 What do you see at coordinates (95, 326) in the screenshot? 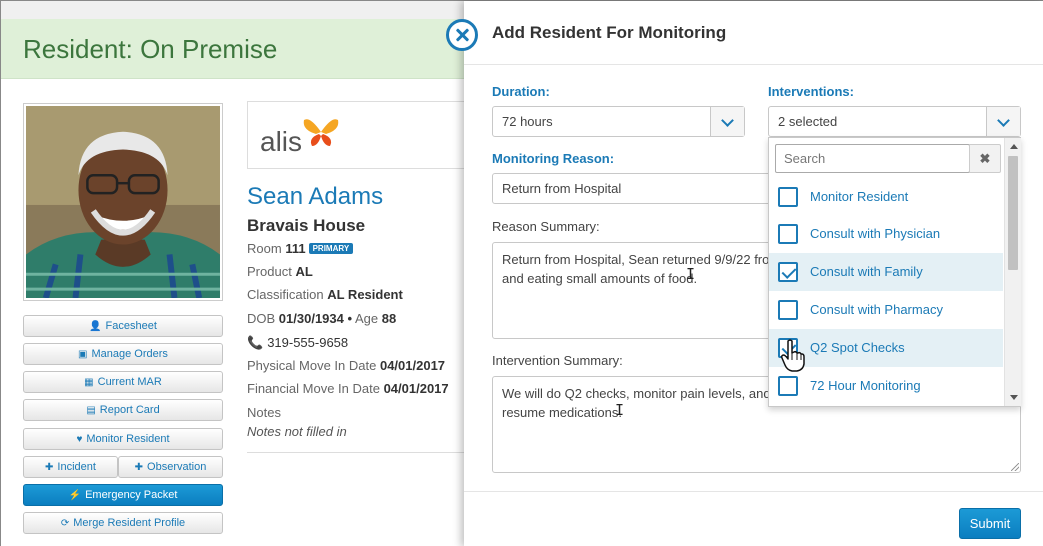
I see `user-icon: 👤` at bounding box center [95, 326].